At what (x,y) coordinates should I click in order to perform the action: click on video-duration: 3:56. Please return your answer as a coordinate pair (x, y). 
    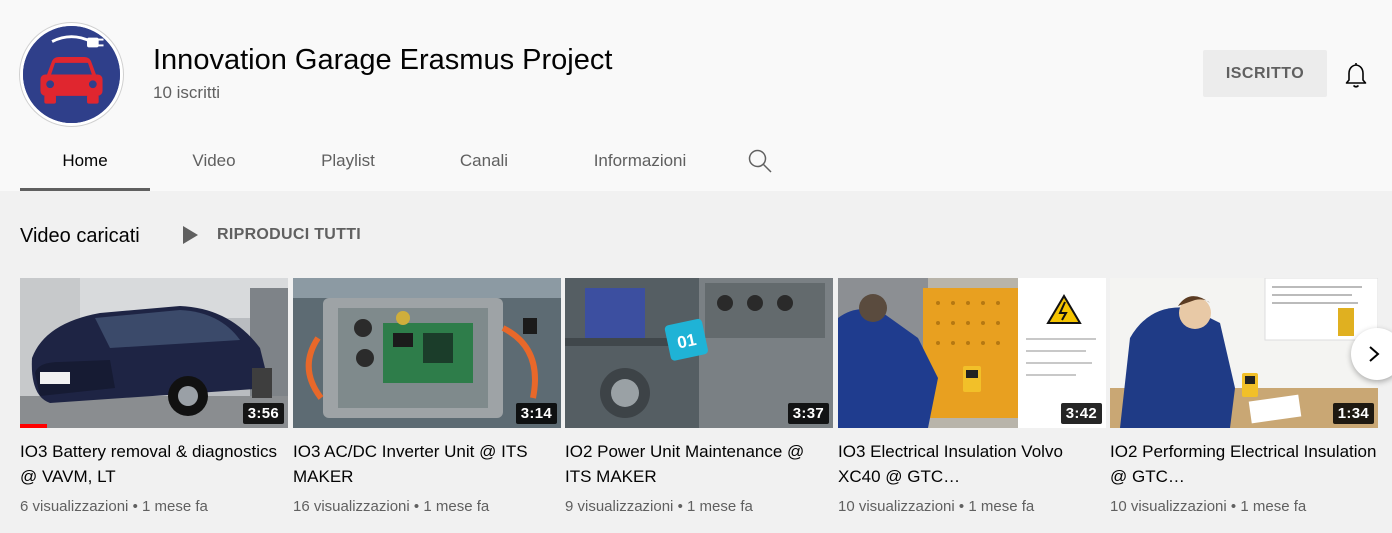
    Looking at the image, I should click on (263, 413).